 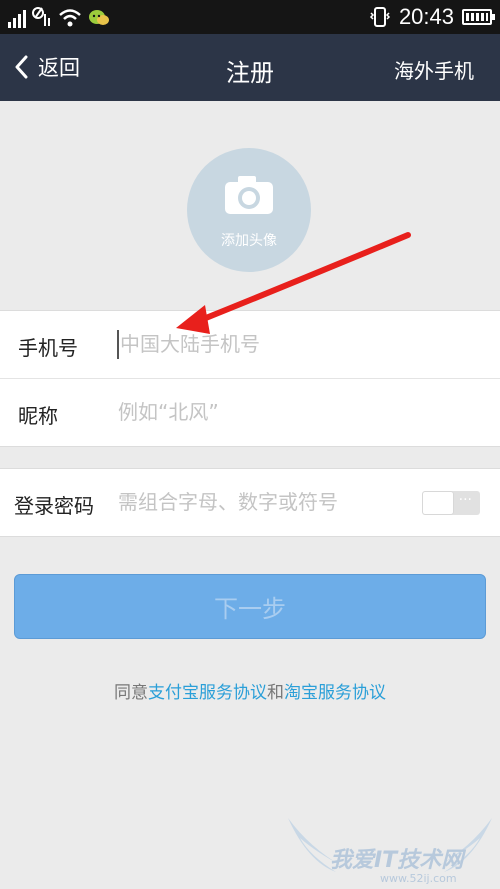 I want to click on battery-icon, so click(x=478, y=17).